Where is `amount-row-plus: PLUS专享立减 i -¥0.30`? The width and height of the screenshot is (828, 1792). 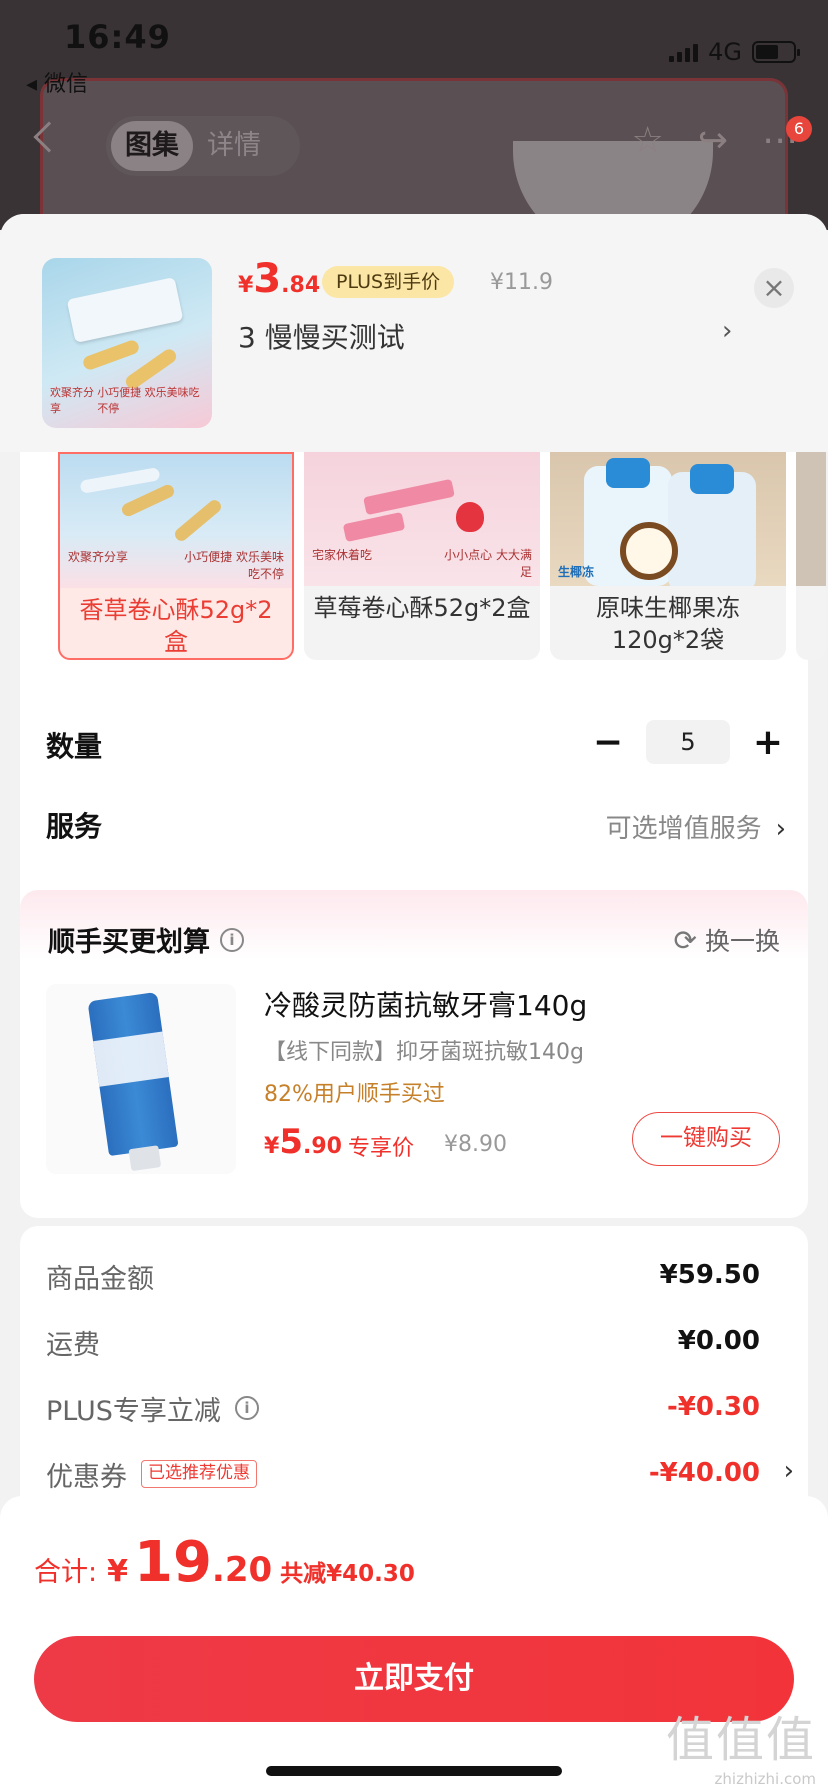 amount-row-plus: PLUS专享立减 i -¥0.30 is located at coordinates (403, 1408).